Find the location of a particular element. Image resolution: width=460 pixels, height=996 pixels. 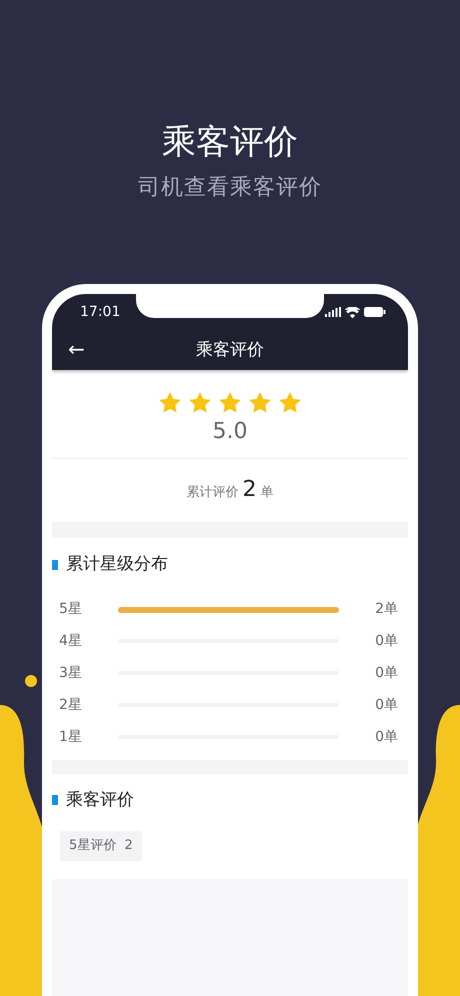

filter-chip: 5星评价 2 is located at coordinates (101, 845).